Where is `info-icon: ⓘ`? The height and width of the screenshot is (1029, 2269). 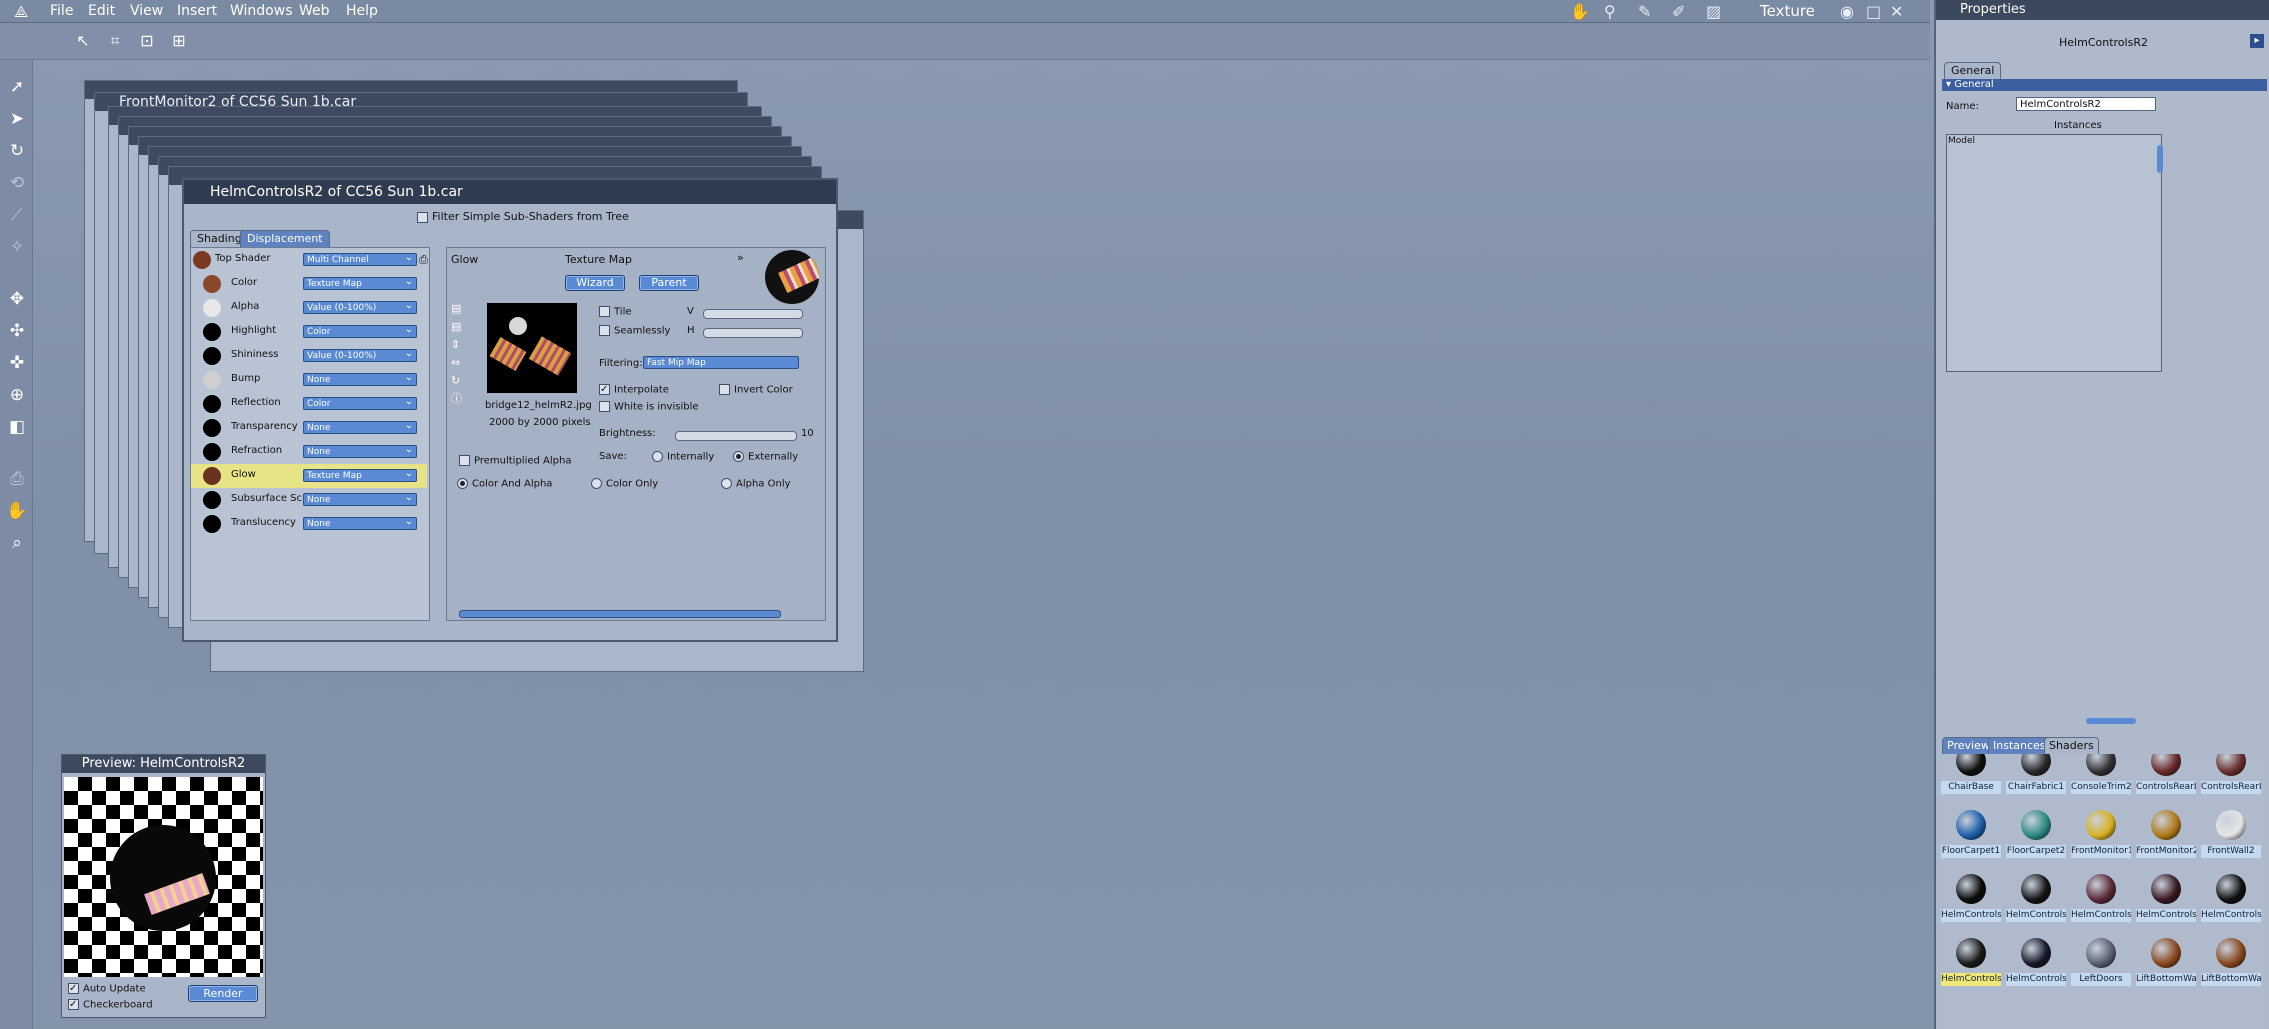 info-icon: ⓘ is located at coordinates (459, 399).